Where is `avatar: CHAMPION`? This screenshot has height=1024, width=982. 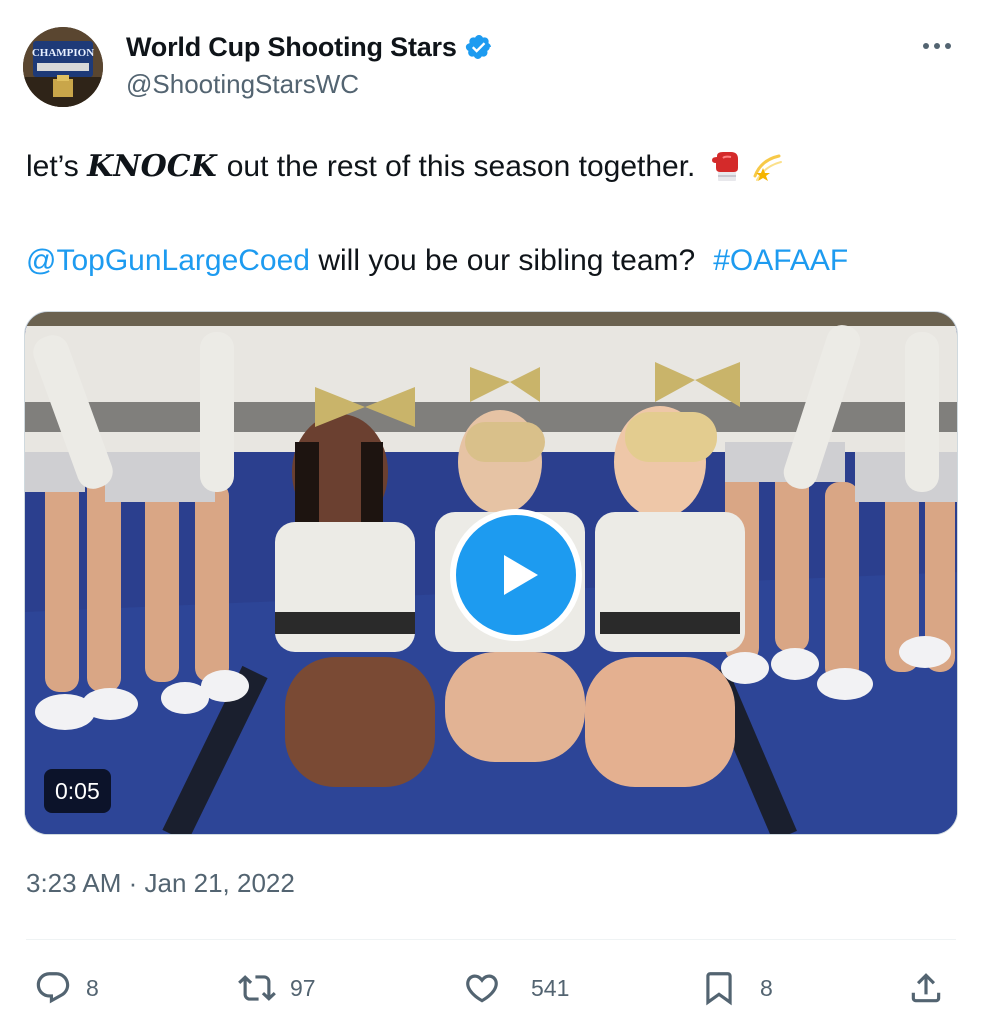 avatar: CHAMPION is located at coordinates (63, 67).